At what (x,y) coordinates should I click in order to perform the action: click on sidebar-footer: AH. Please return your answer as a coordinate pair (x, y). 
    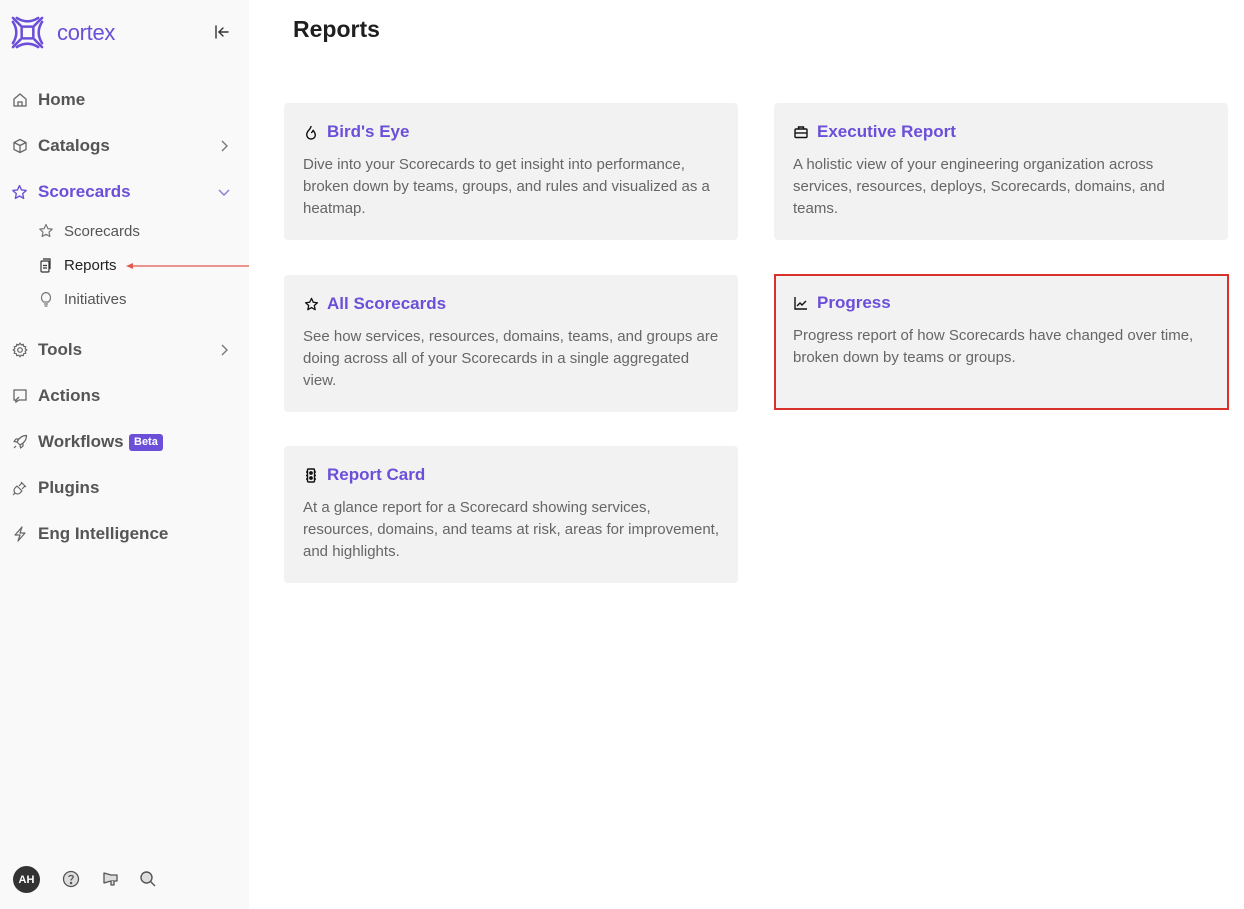
    Looking at the image, I should click on (124, 880).